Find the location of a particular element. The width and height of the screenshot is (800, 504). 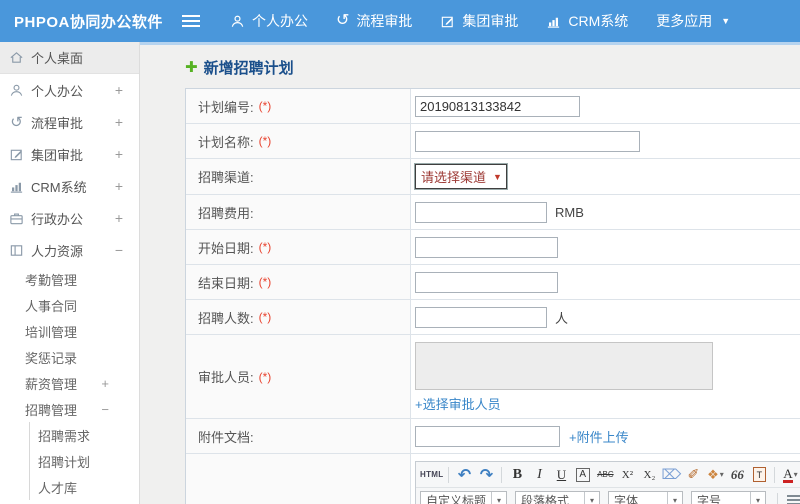

blockquote-button: 66 is located at coordinates (737, 475).